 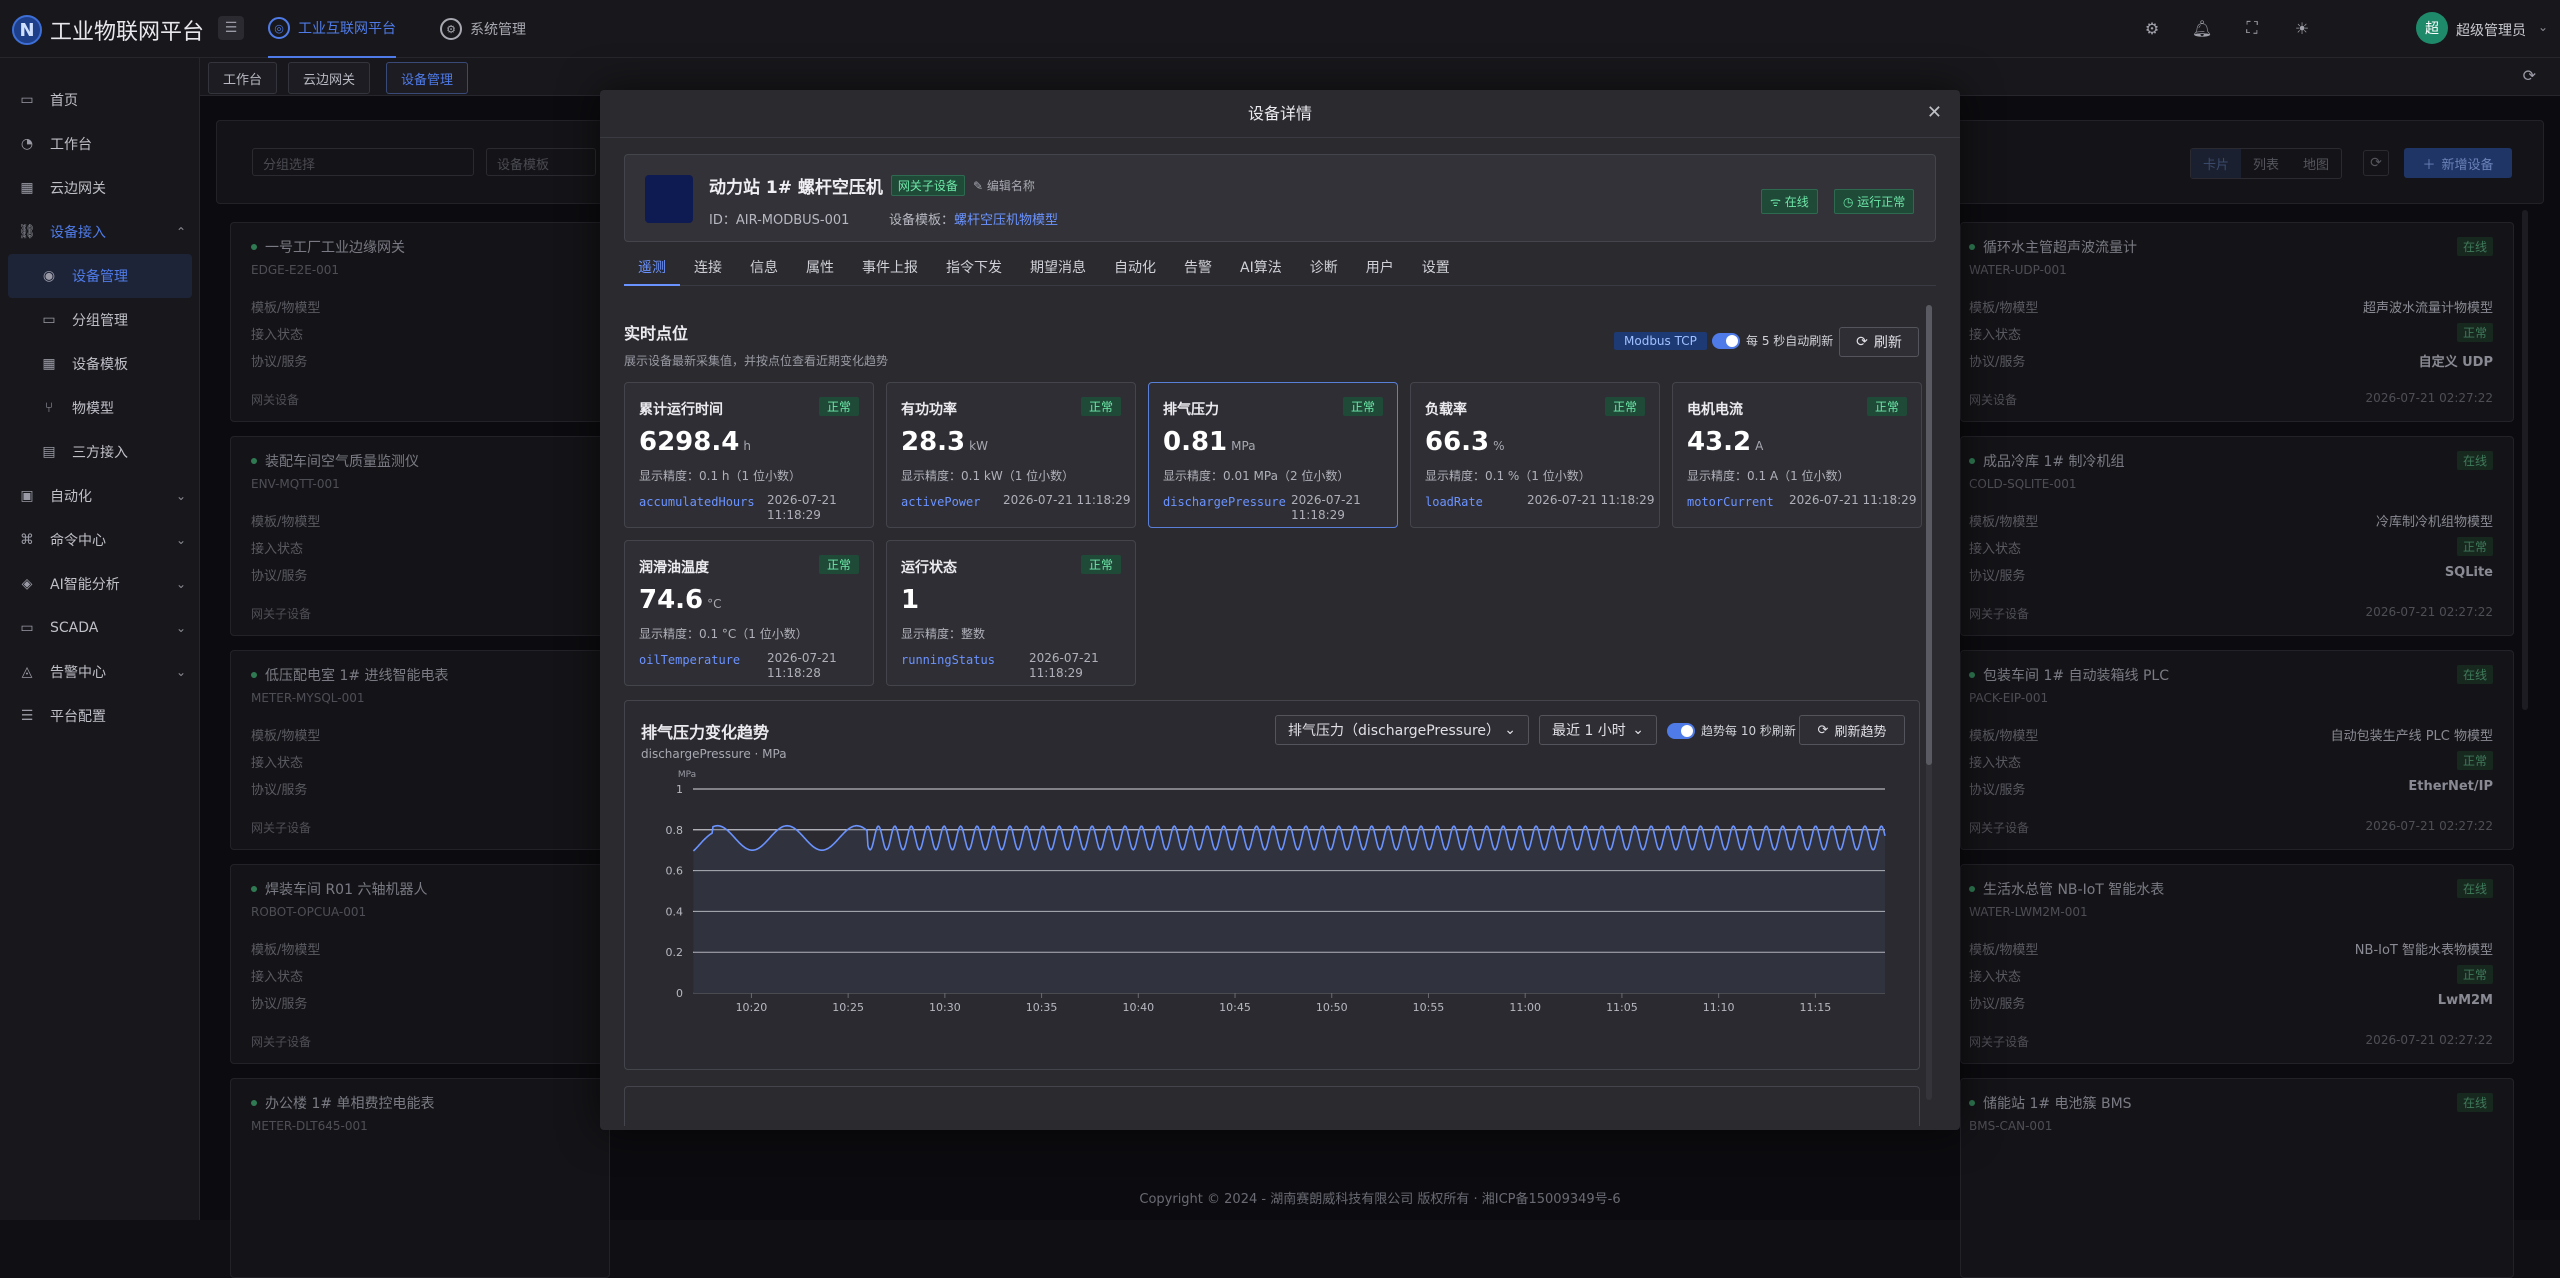 I want to click on card-protocol: SQLite, so click(x=2468, y=572).